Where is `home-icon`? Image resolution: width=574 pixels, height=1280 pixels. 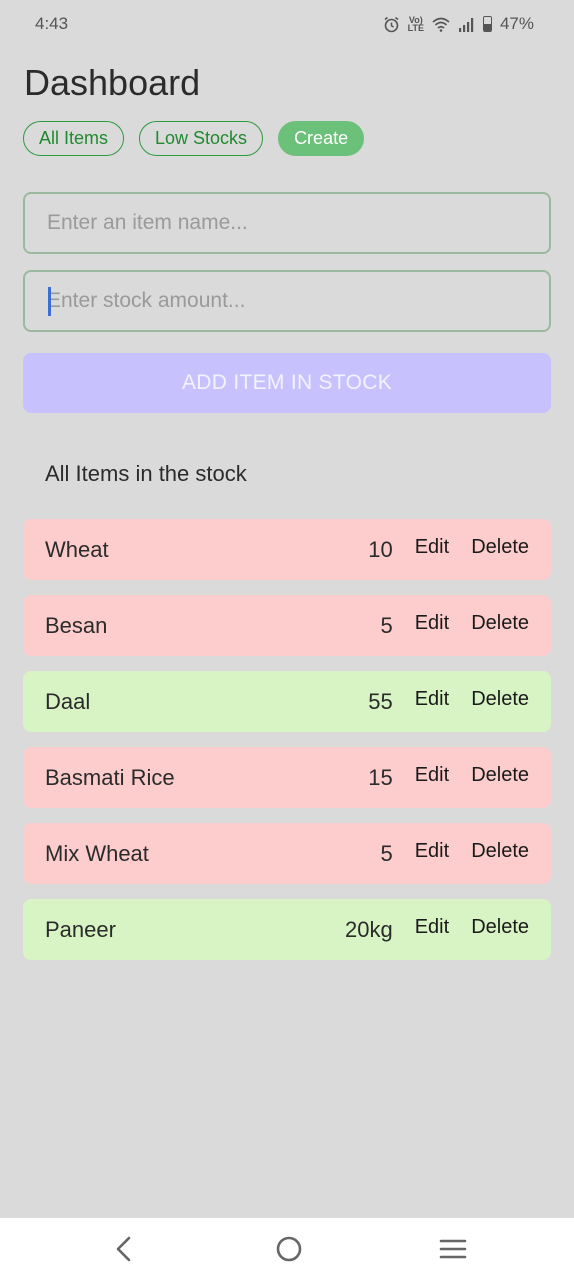 home-icon is located at coordinates (289, 1249).